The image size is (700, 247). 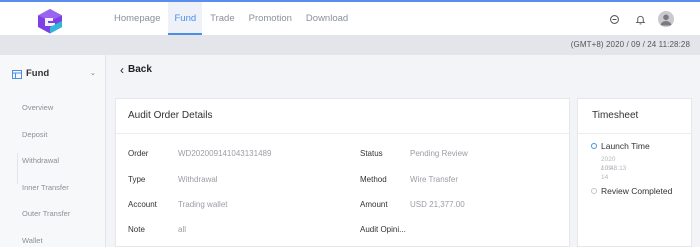 I want to click on timeline-event-time: 10:43:13, so click(x=614, y=168).